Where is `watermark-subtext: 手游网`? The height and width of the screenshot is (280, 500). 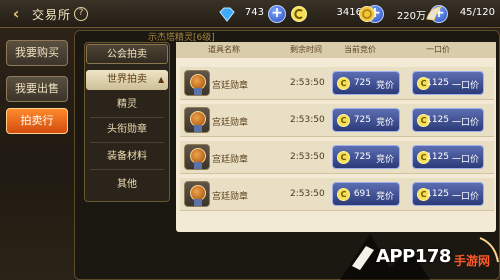
watermark-subtext: 手游网 is located at coordinates (472, 261).